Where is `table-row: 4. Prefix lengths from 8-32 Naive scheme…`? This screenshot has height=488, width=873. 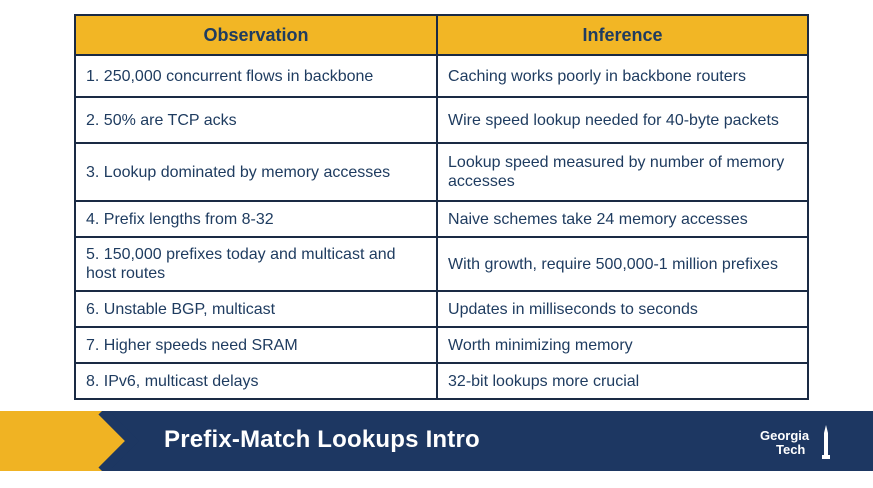
table-row: 4. Prefix lengths from 8-32 Naive scheme… is located at coordinates (441, 219).